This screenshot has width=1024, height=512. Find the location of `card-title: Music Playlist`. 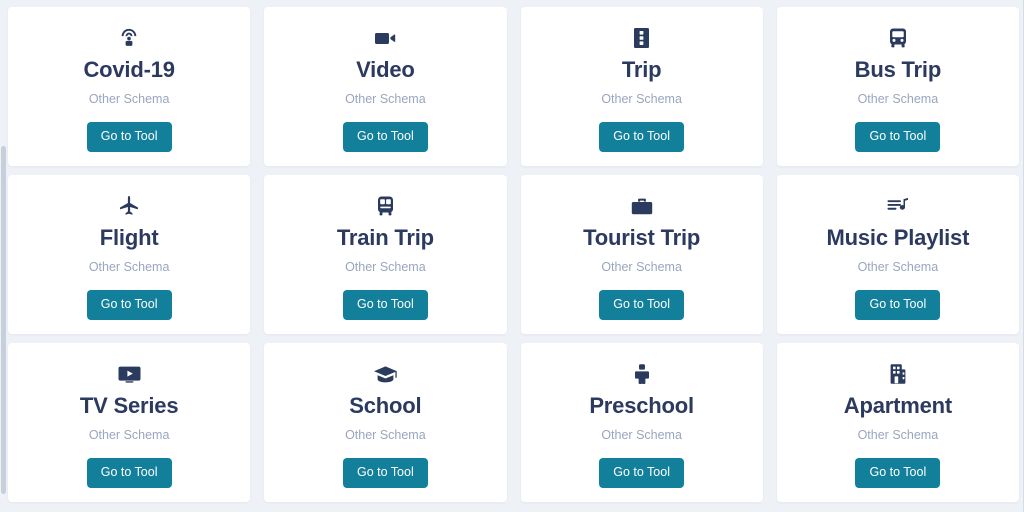

card-title: Music Playlist is located at coordinates (898, 237).